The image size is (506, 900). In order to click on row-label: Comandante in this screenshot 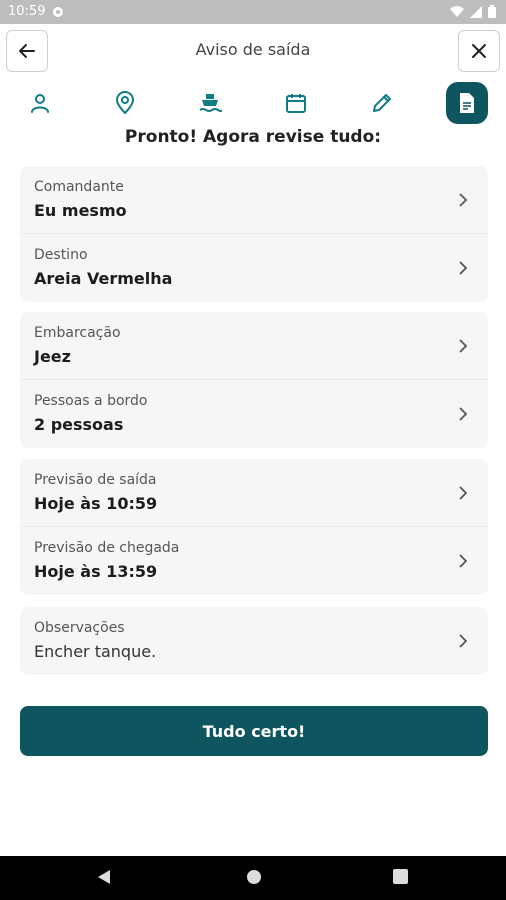, I will do `click(79, 187)`.